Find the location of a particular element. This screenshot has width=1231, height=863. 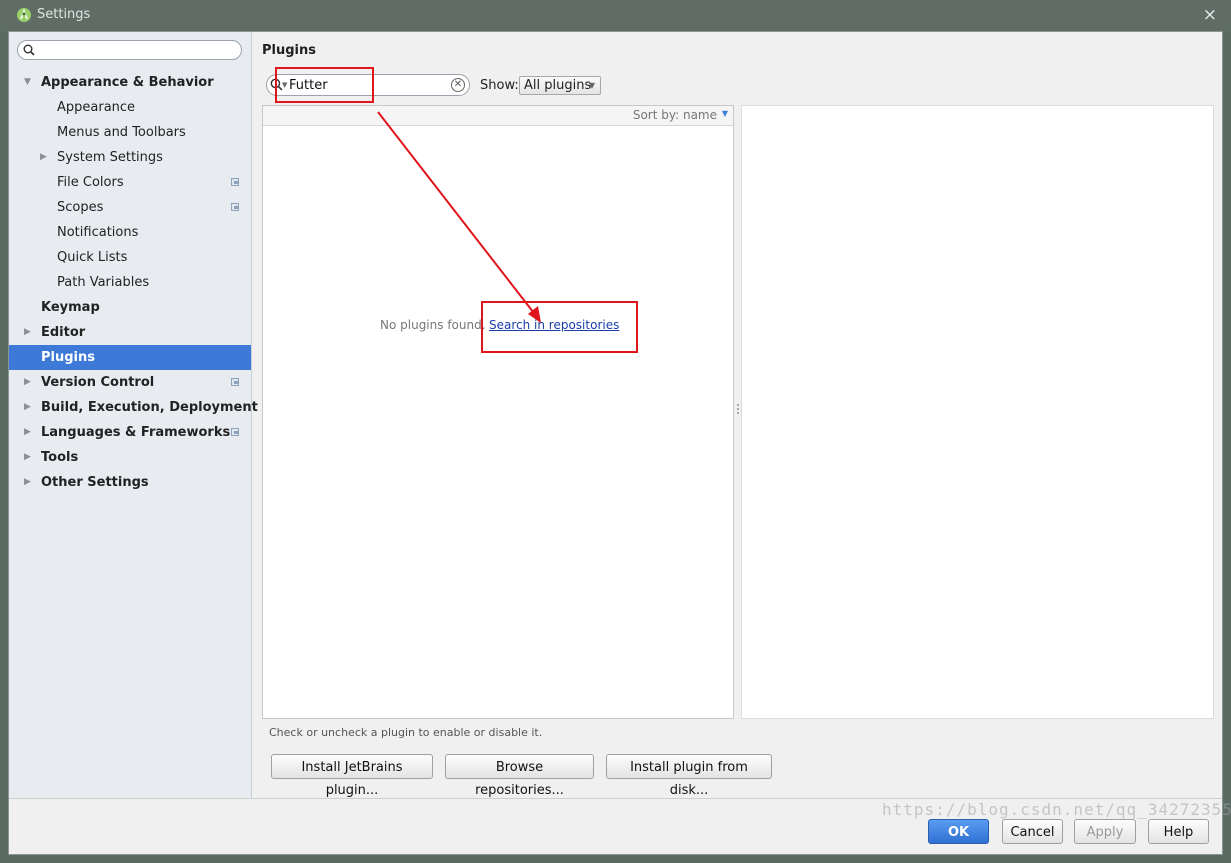

sidebar-item-appearance: Appearance is located at coordinates (130, 107).